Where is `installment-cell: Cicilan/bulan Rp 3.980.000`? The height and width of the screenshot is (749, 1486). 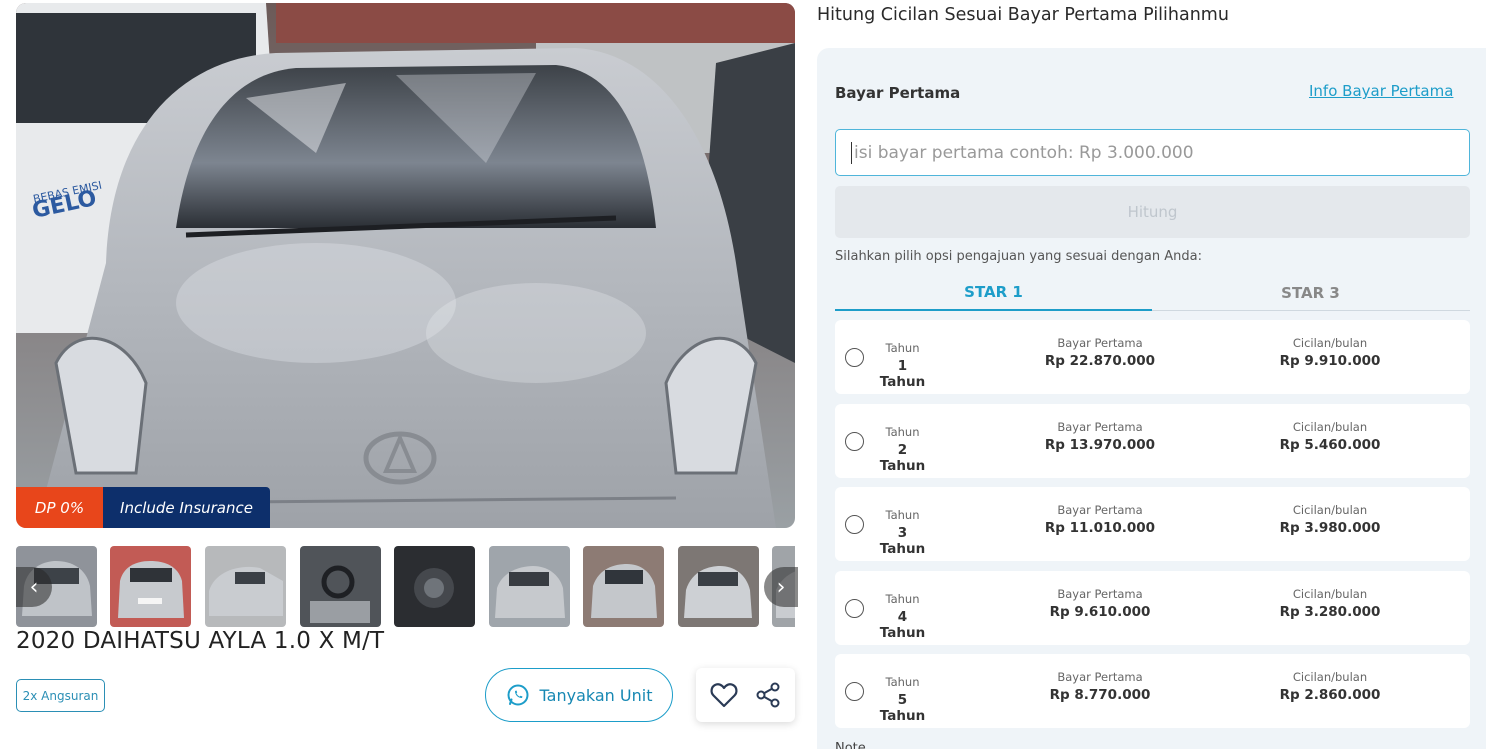 installment-cell: Cicilan/bulan Rp 3.980.000 is located at coordinates (1330, 519).